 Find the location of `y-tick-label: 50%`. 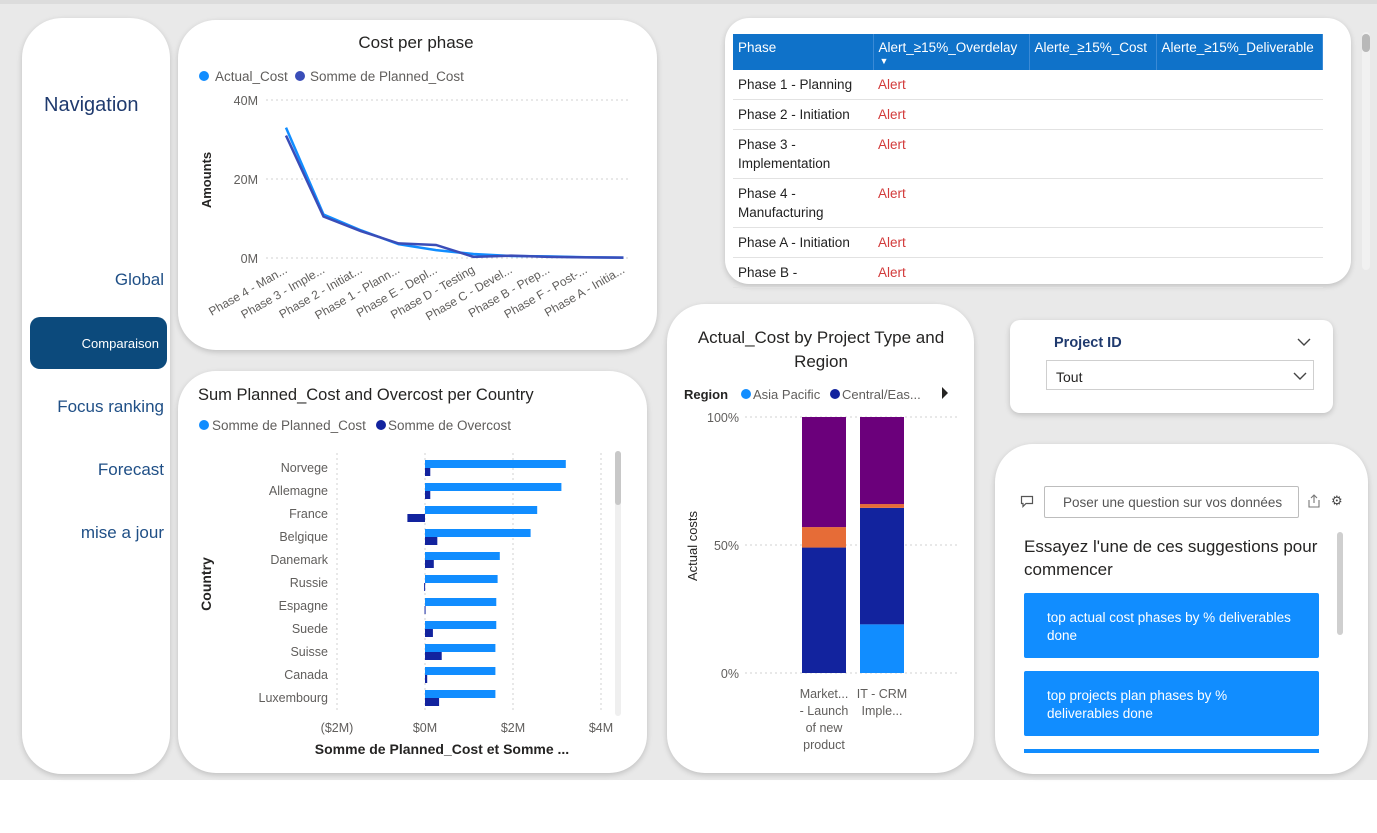

y-tick-label: 50% is located at coordinates (726, 546).